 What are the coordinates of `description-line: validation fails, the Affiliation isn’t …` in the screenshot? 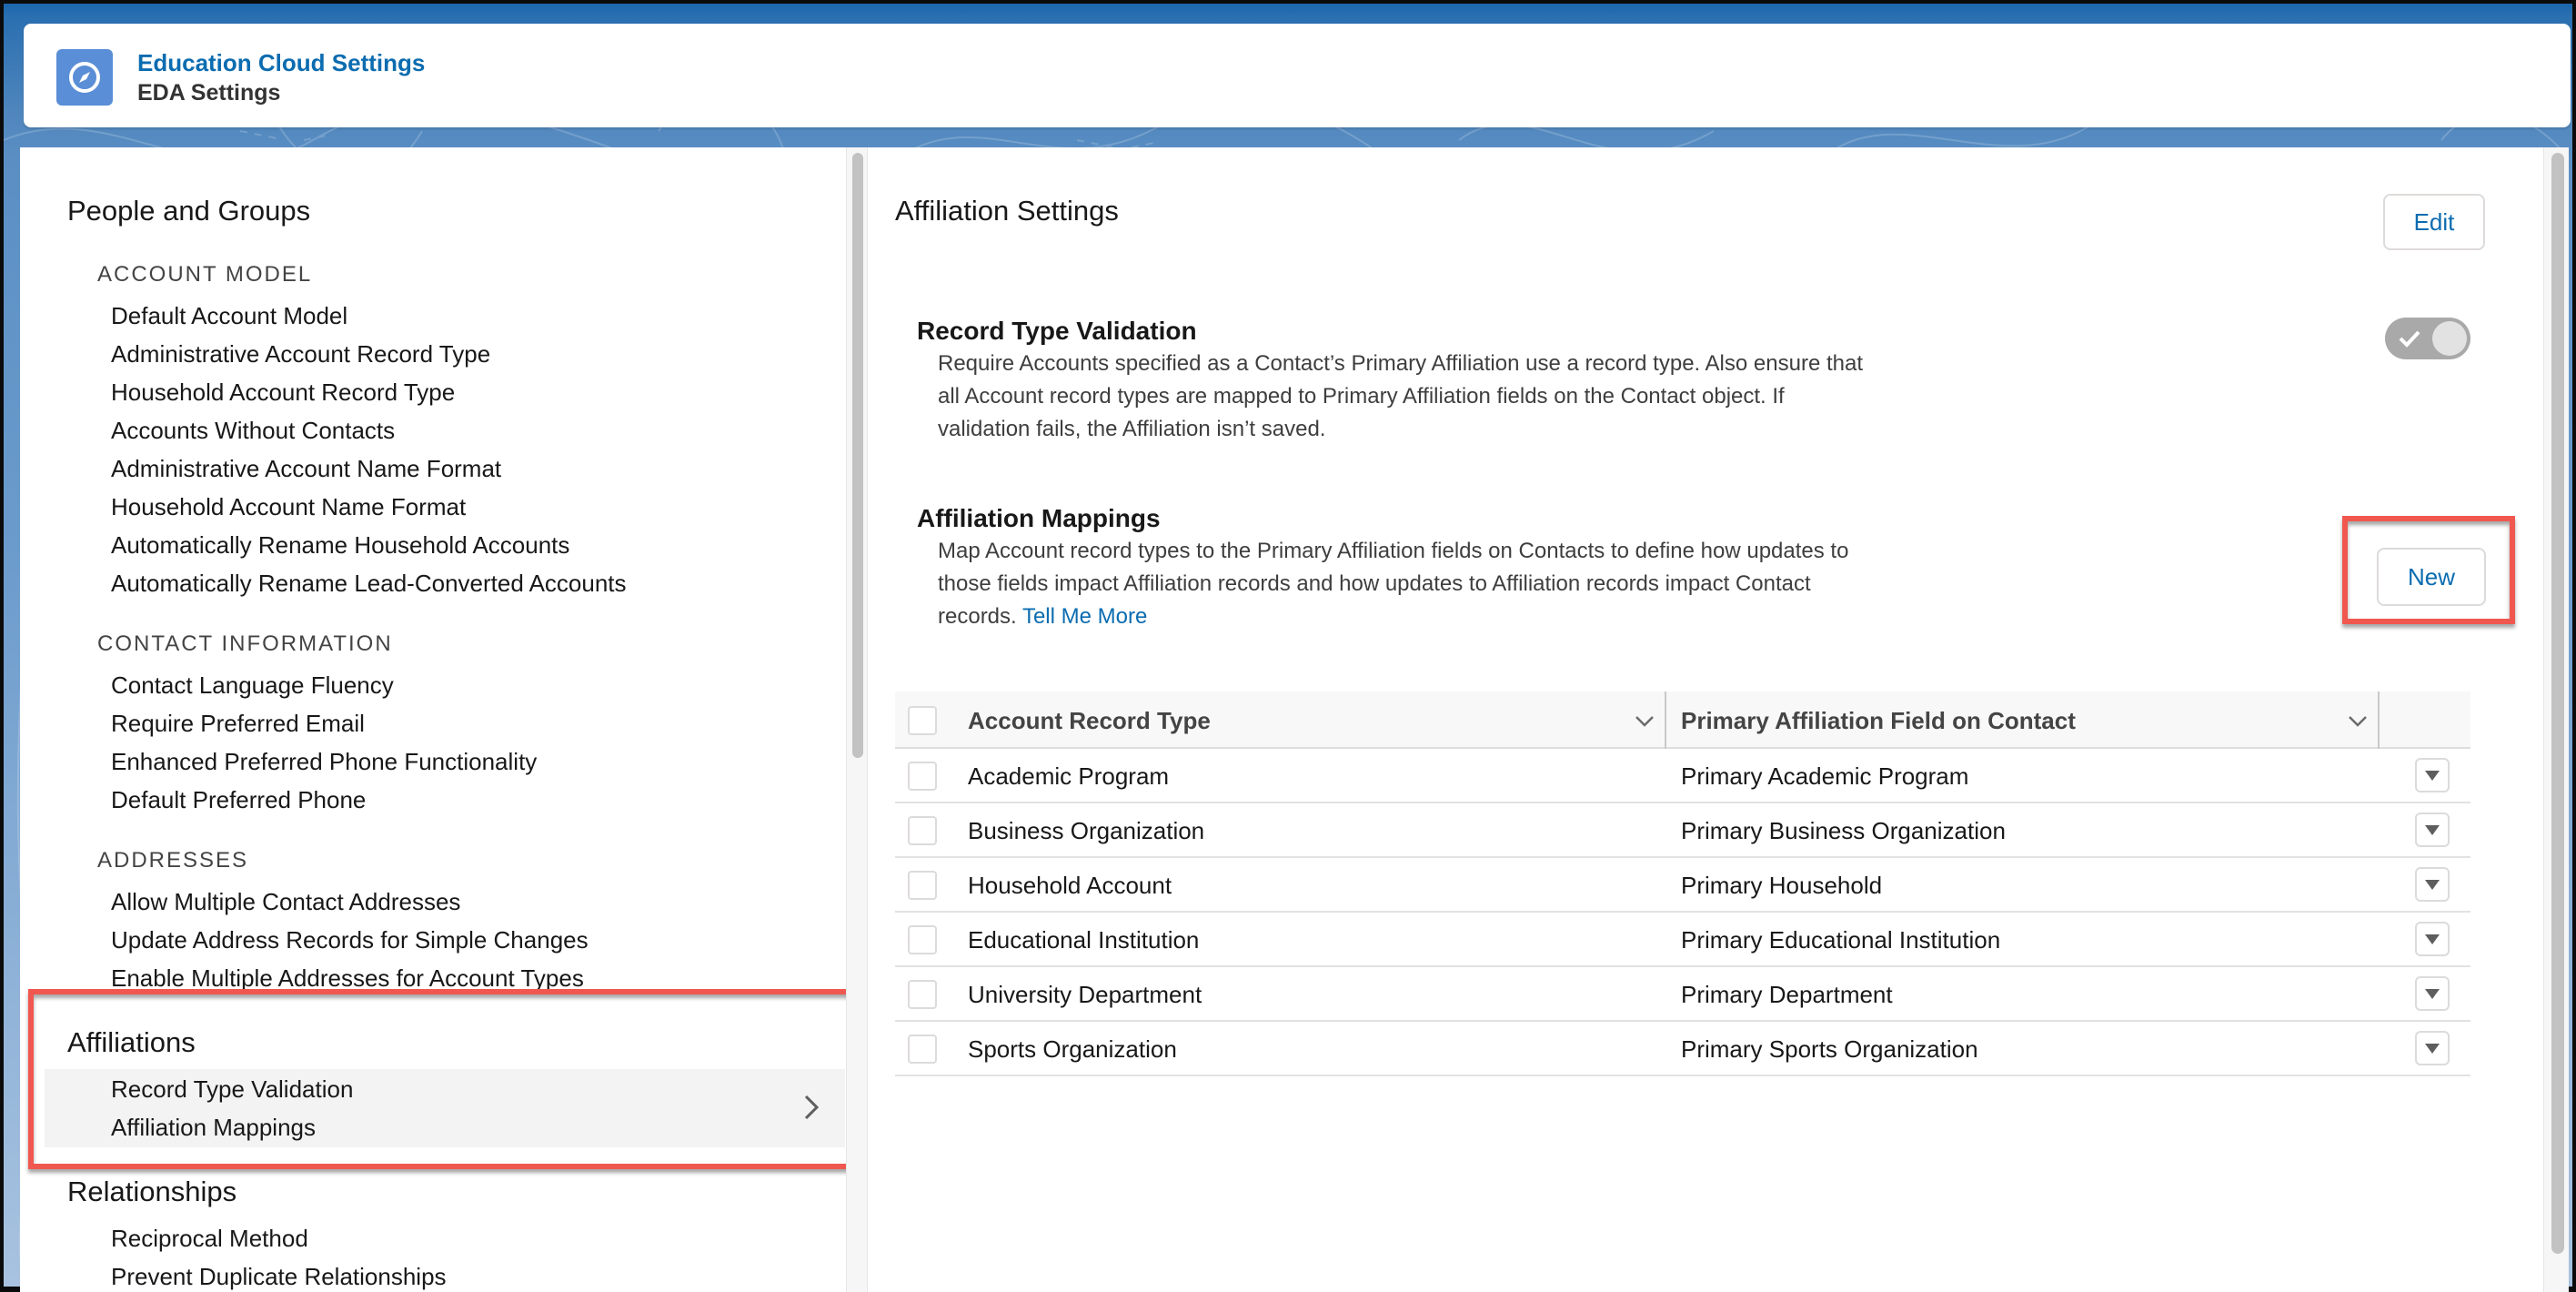 It's located at (1132, 429).